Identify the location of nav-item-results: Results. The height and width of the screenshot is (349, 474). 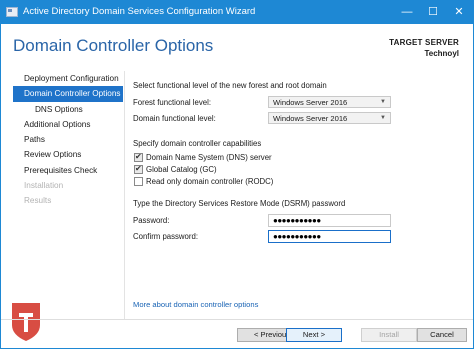
(38, 201).